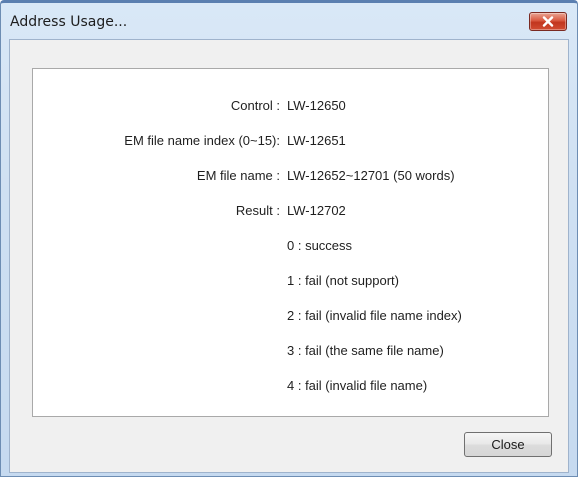 The width and height of the screenshot is (578, 477). Describe the element at coordinates (316, 140) in the screenshot. I see `em-index-value: LW-12651` at that location.